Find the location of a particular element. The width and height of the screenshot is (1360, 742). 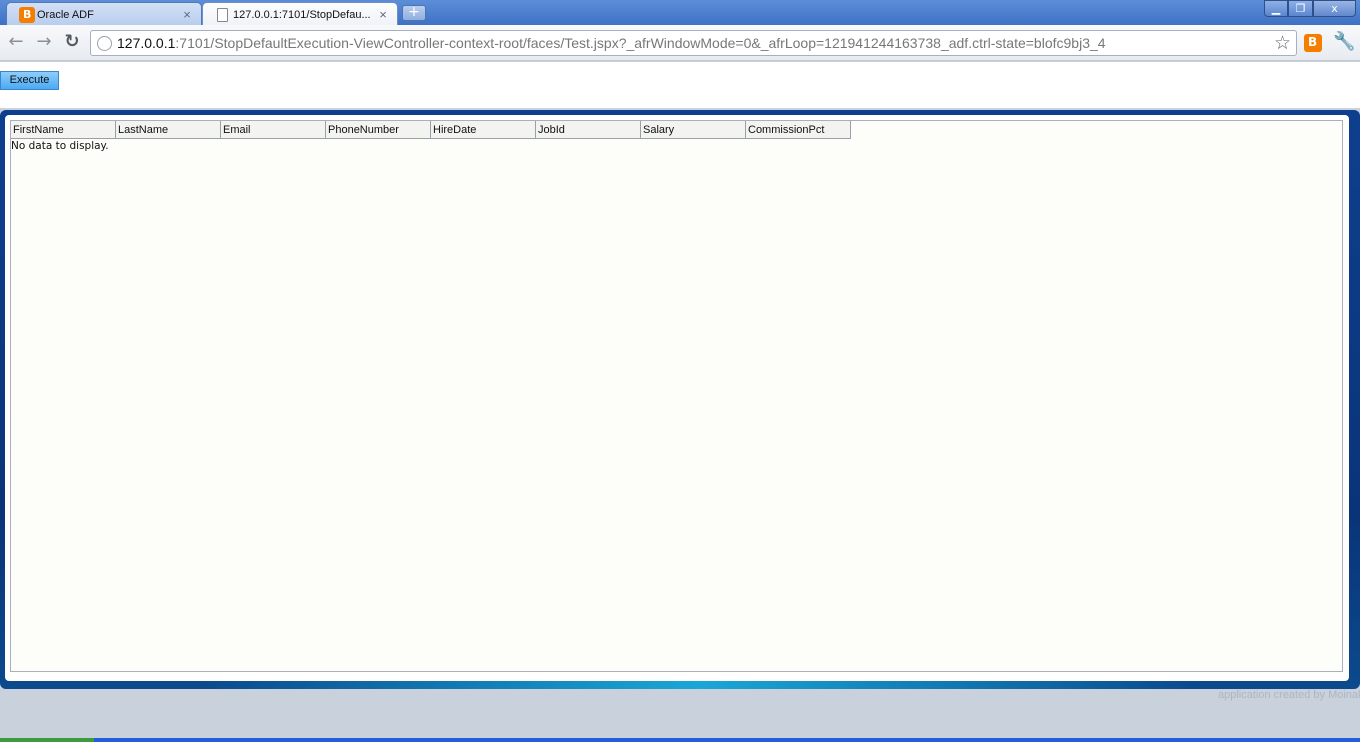

column-header-hiredate: HireDate is located at coordinates (483, 129).